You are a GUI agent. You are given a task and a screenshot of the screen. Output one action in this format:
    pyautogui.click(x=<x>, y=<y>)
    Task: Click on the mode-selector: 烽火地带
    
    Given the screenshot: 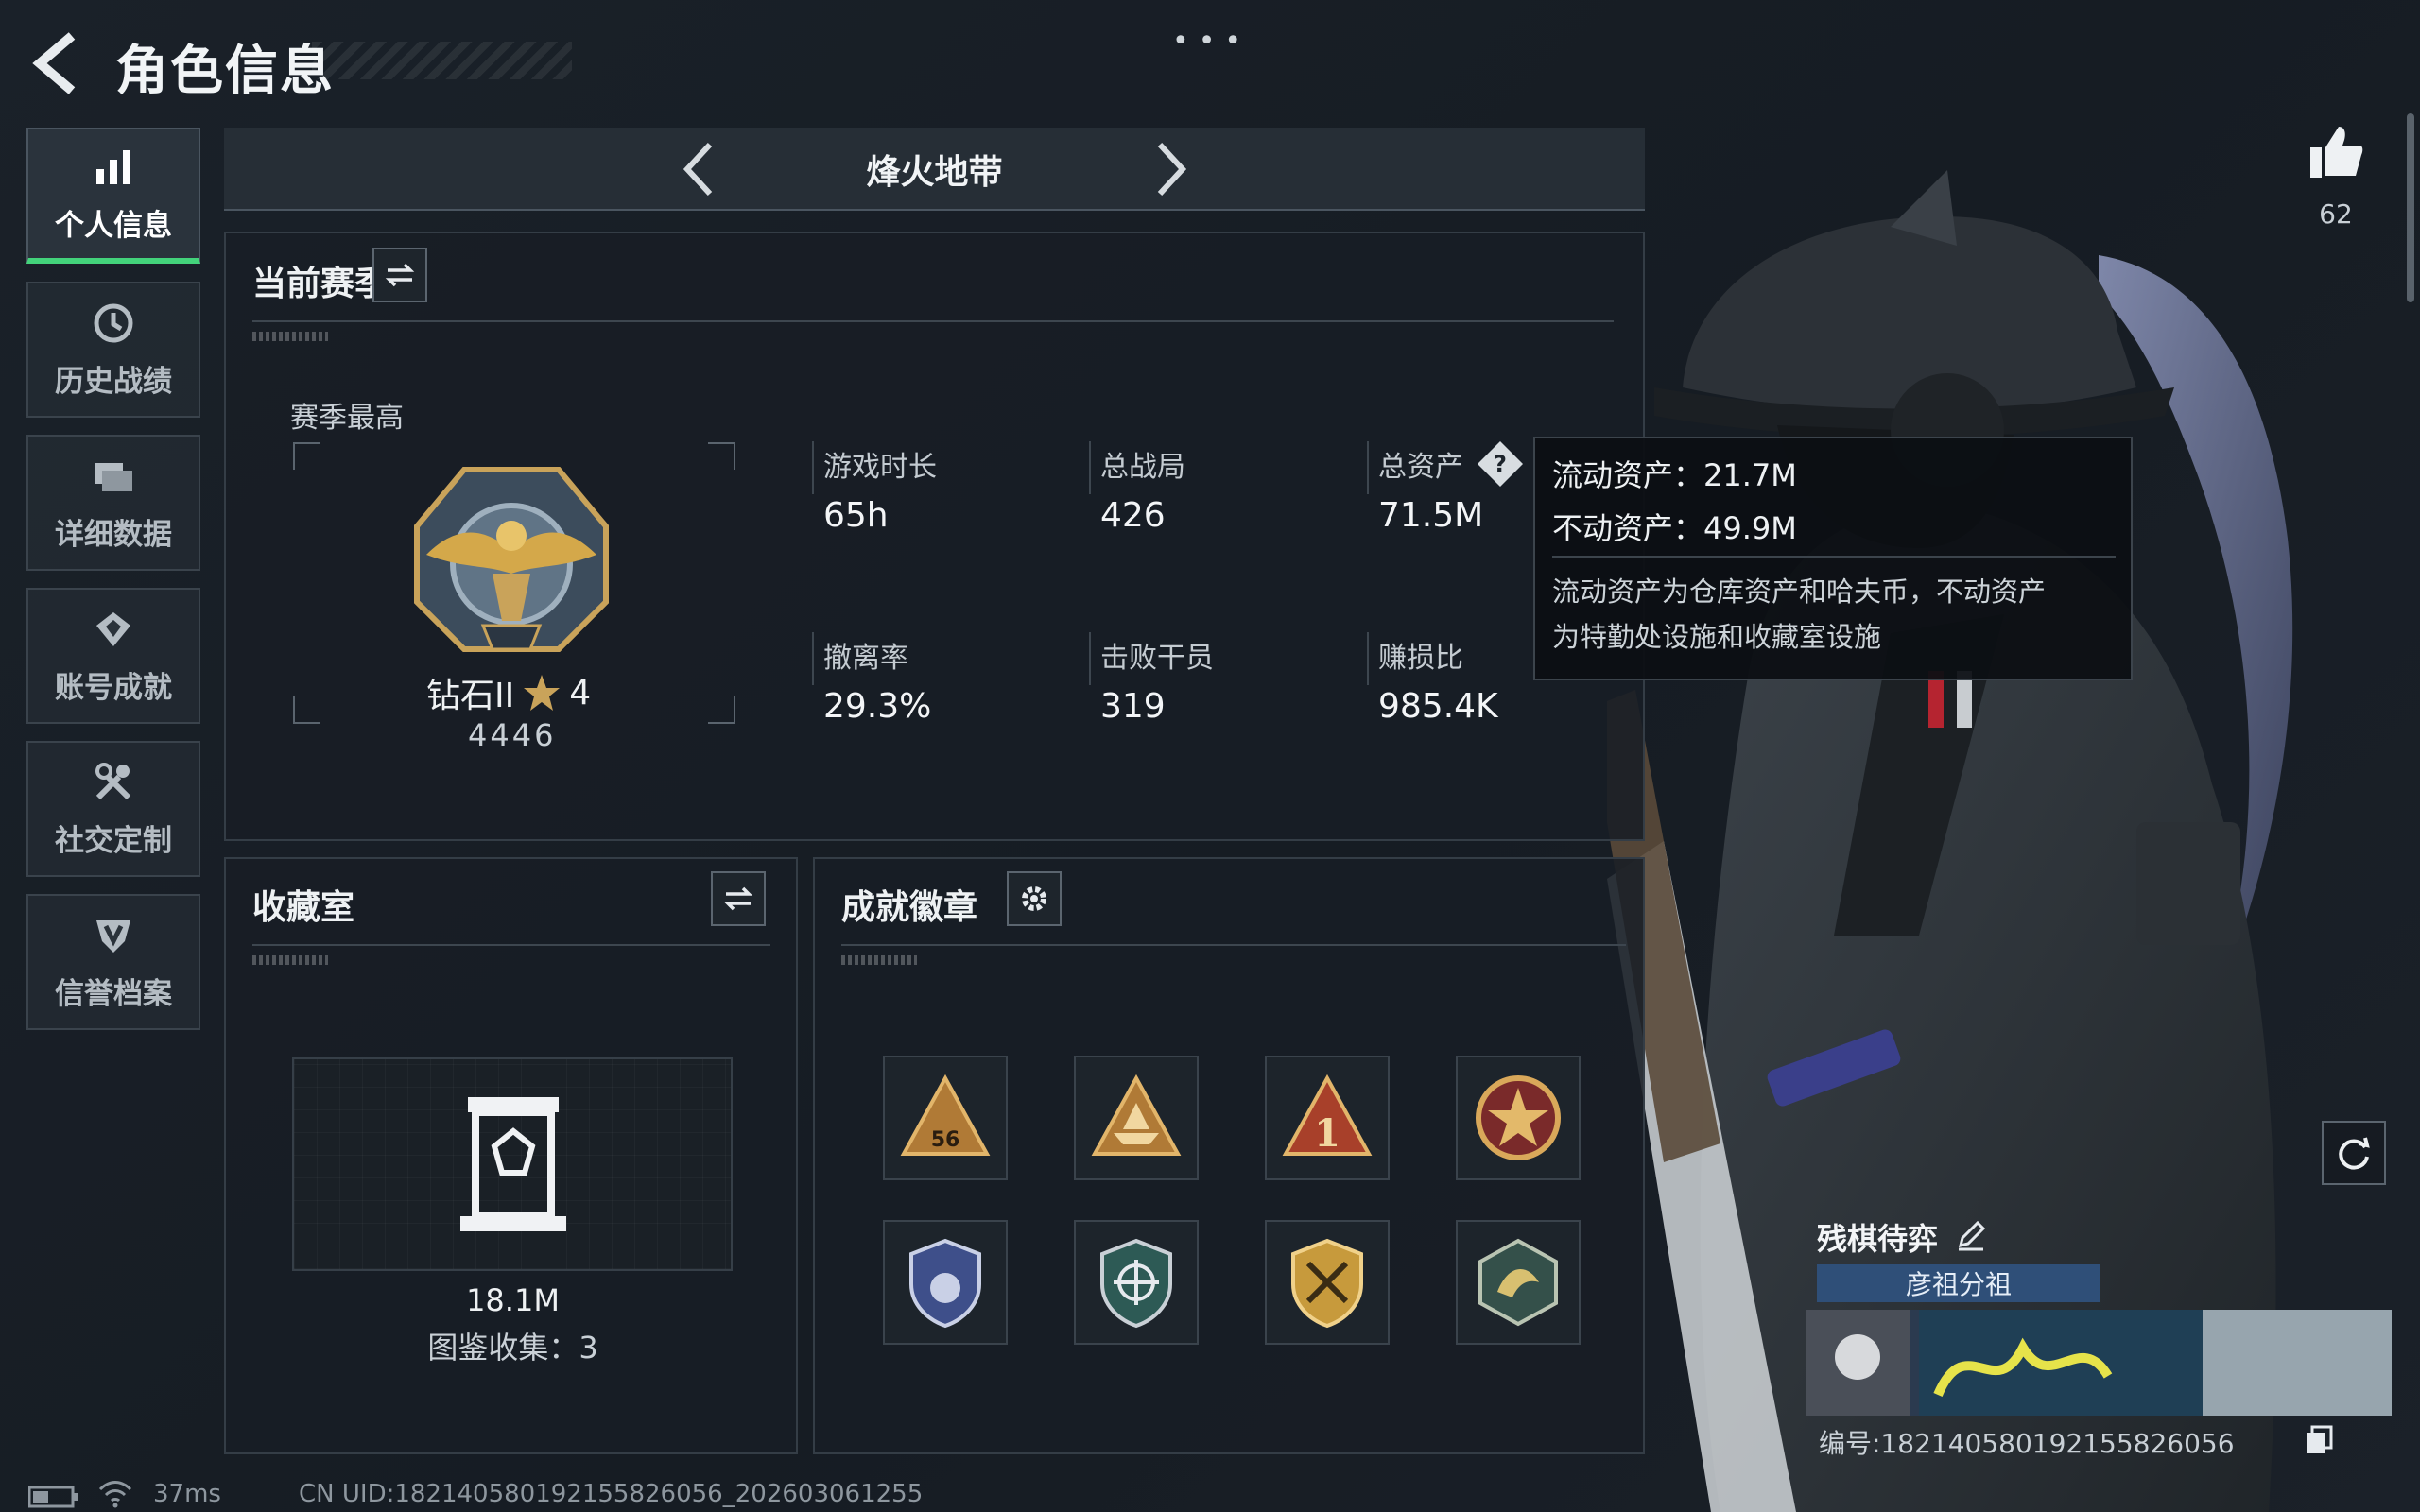 What is the action you would take?
    pyautogui.click(x=934, y=169)
    